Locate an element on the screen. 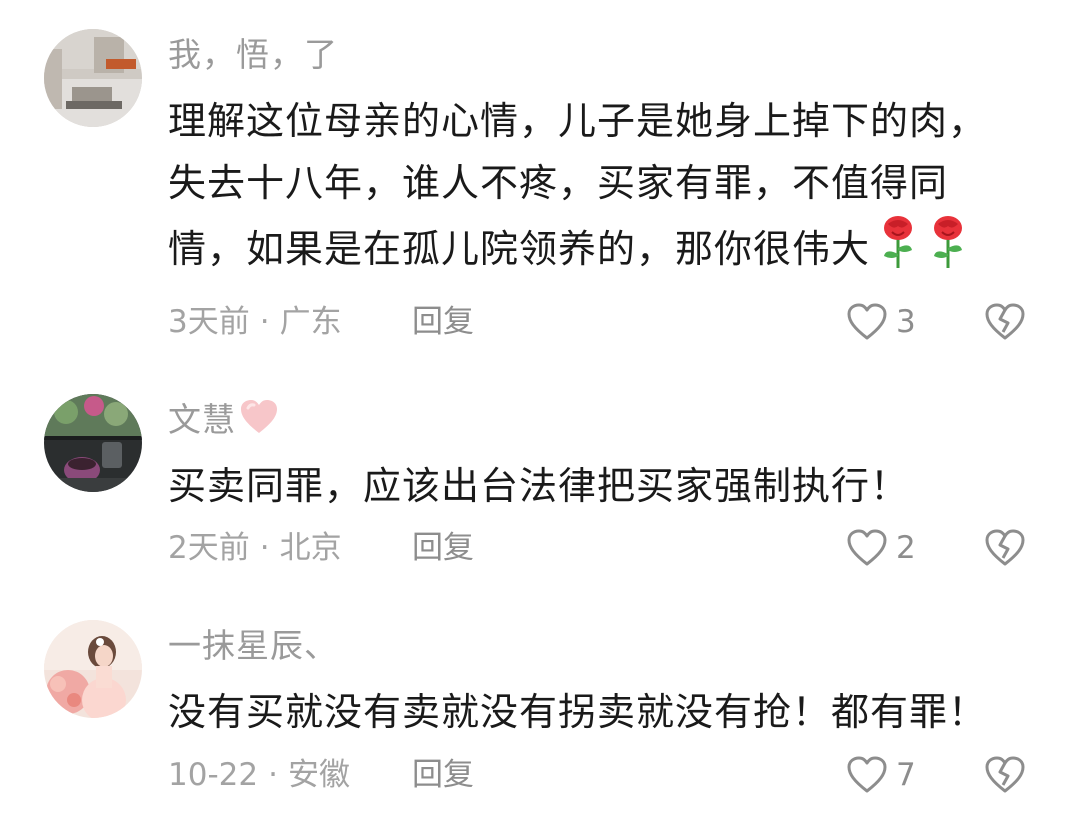 This screenshot has height=838, width=1079. comment-time: 10-22 is located at coordinates (213, 775).